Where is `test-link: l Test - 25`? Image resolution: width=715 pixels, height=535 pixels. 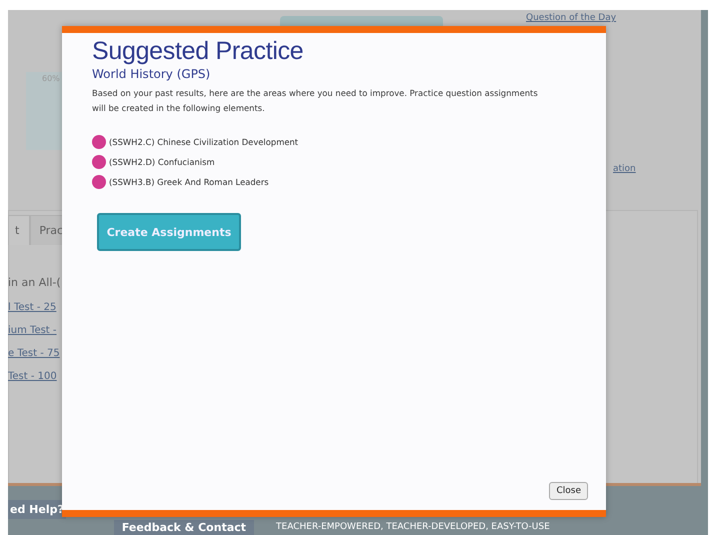 test-link: l Test - 25 is located at coordinates (34, 307).